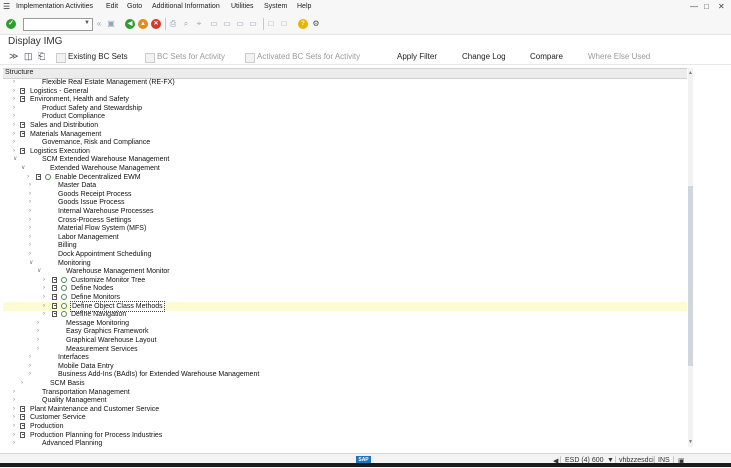  Describe the element at coordinates (365, 42) in the screenshot. I see `title-bar: Display IMG` at that location.